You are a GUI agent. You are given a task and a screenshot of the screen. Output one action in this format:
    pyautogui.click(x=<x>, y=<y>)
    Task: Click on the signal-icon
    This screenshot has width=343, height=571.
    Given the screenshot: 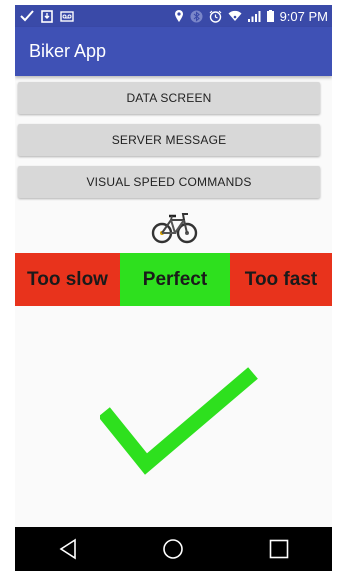 What is the action you would take?
    pyautogui.click(x=254, y=16)
    